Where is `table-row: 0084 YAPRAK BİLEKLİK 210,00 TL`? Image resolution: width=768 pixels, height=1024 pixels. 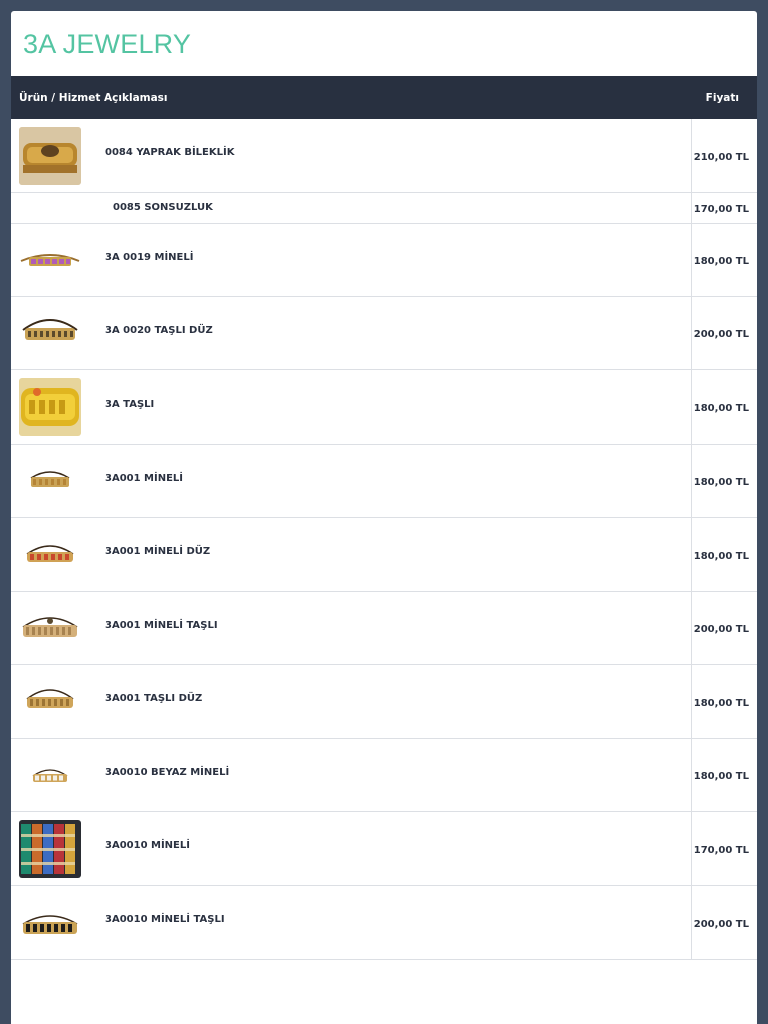 table-row: 0084 YAPRAK BİLEKLİK 210,00 TL is located at coordinates (384, 156).